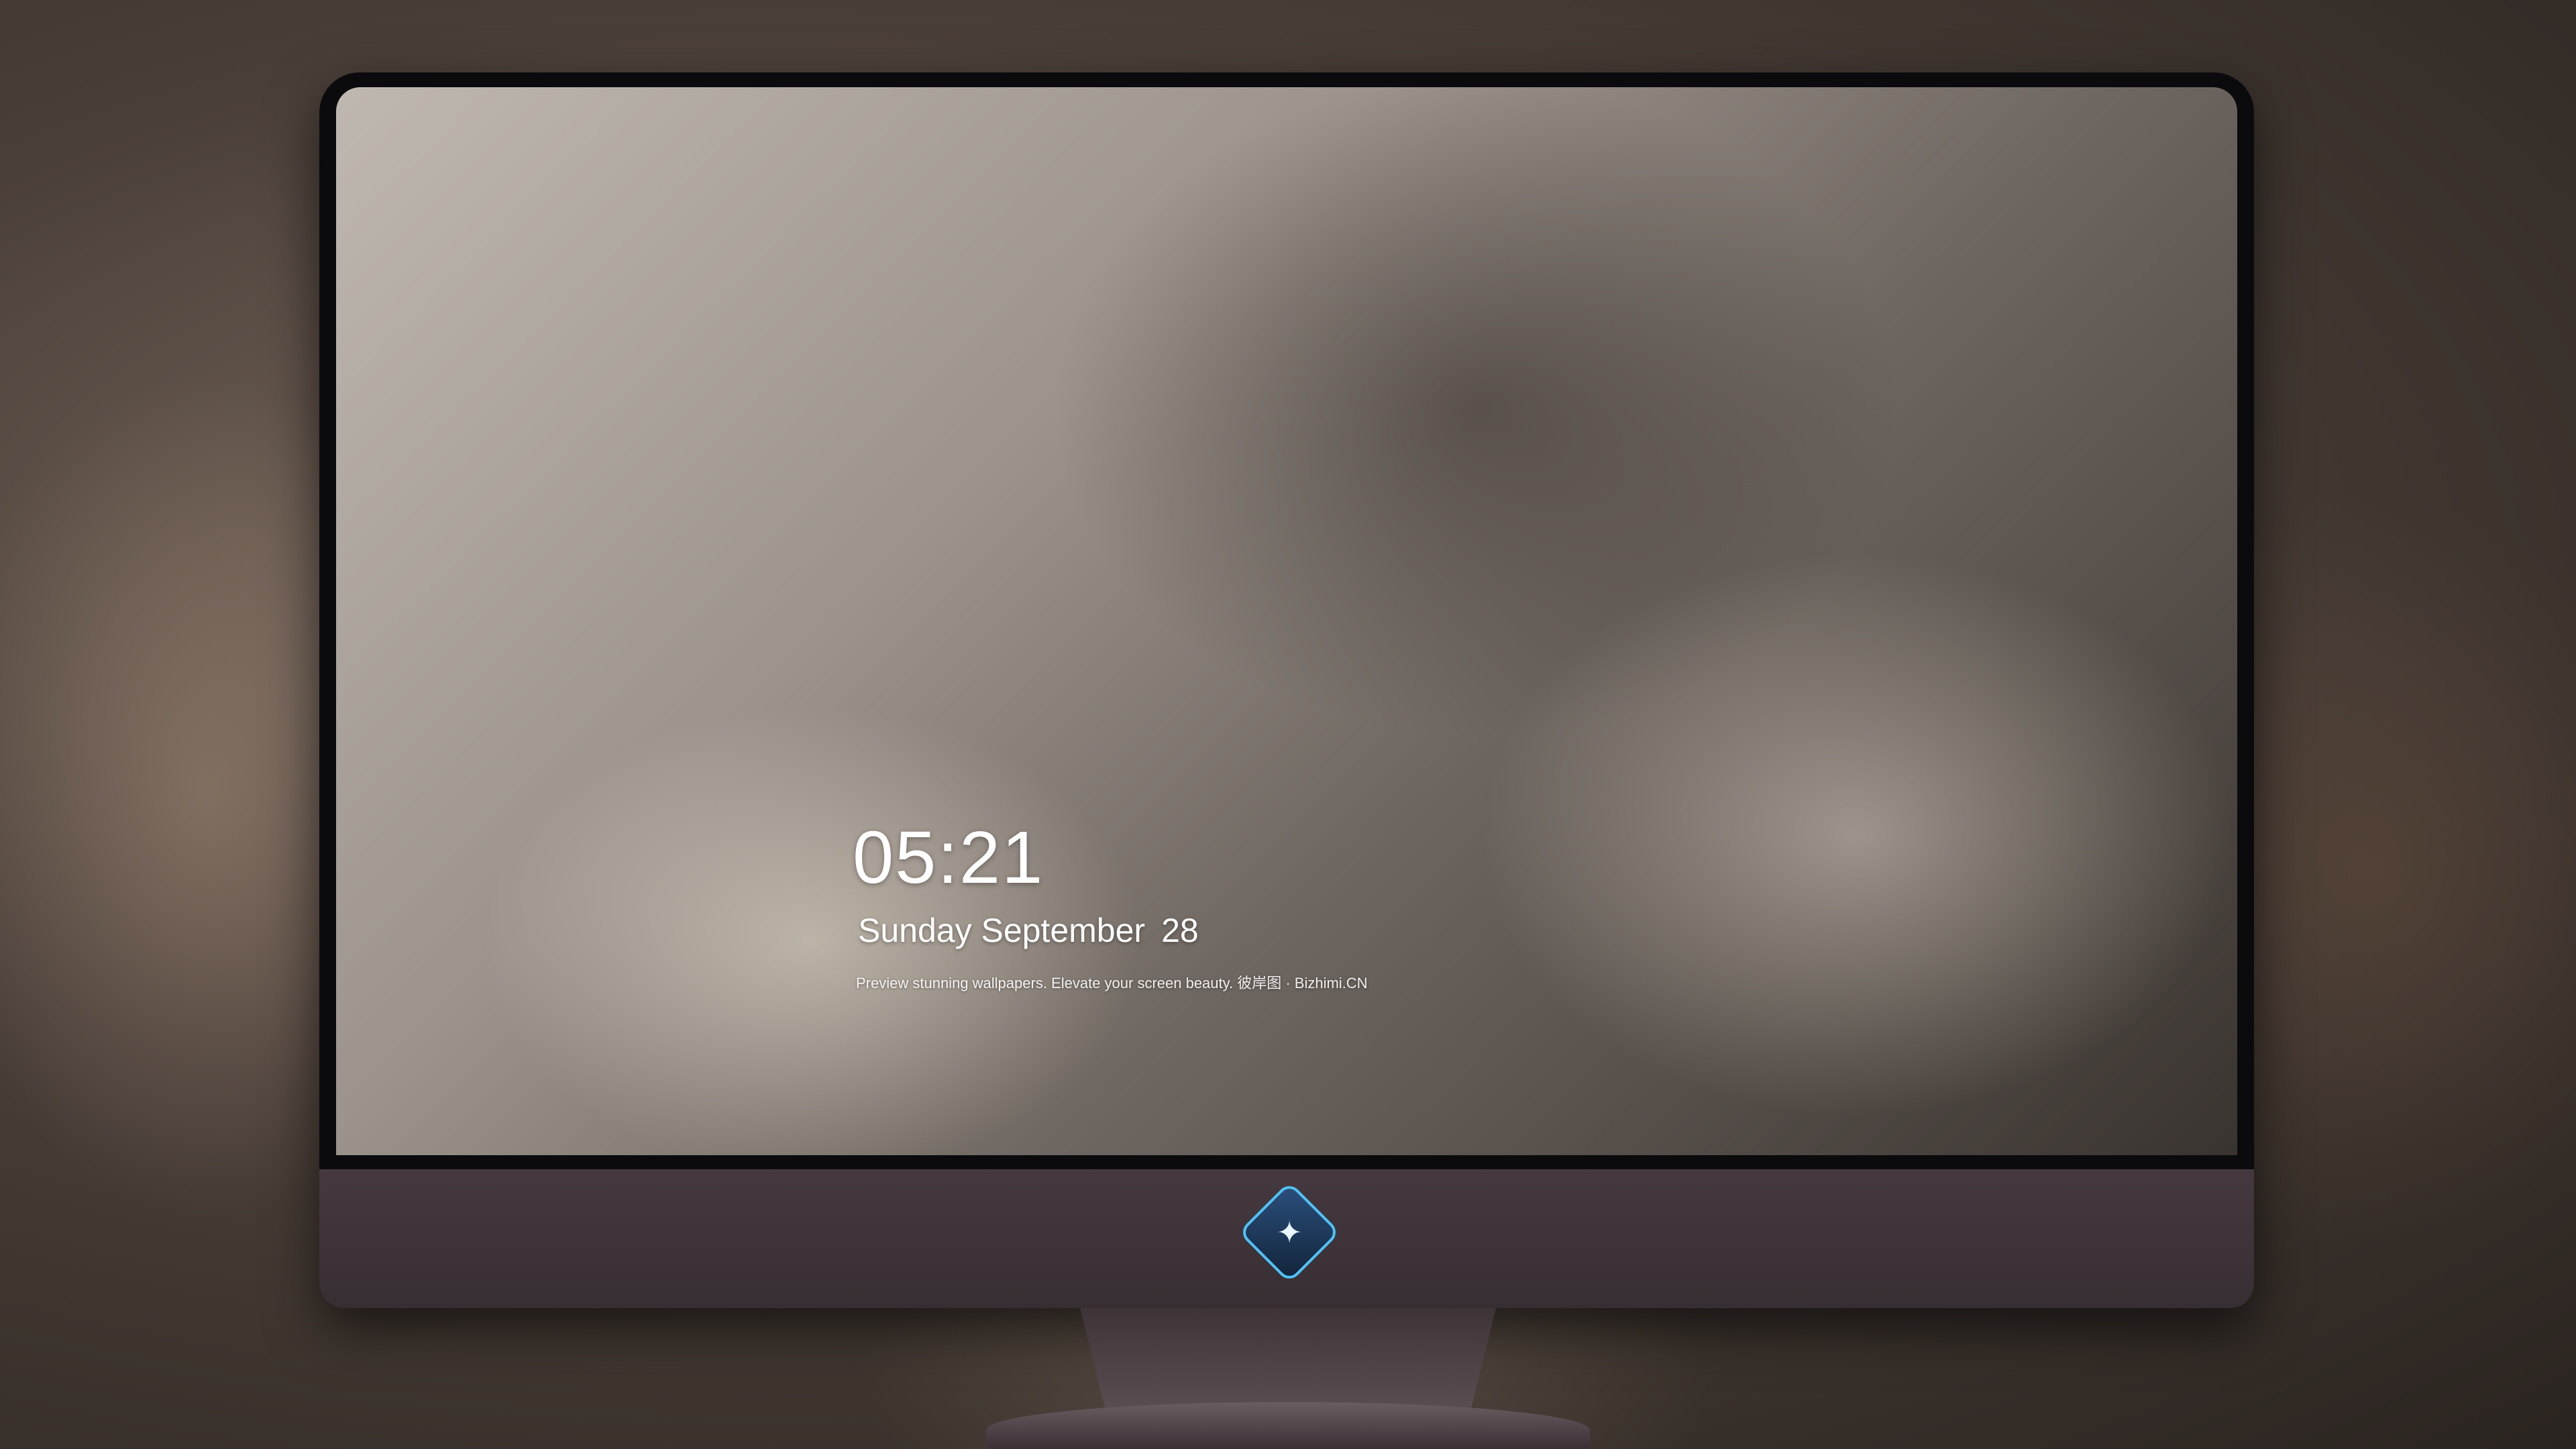 Image resolution: width=2576 pixels, height=1449 pixels. What do you see at coordinates (1288, 1358) in the screenshot?
I see `monitor-stand-neck` at bounding box center [1288, 1358].